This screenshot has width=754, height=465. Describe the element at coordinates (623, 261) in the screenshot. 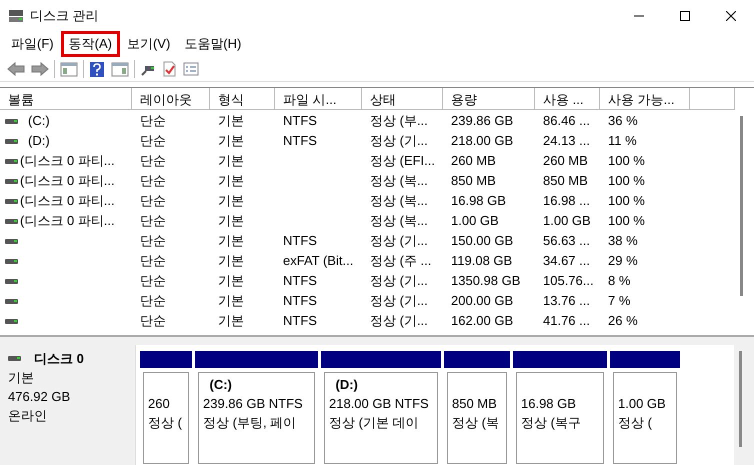

I see `table-cell-text: 29 %` at that location.